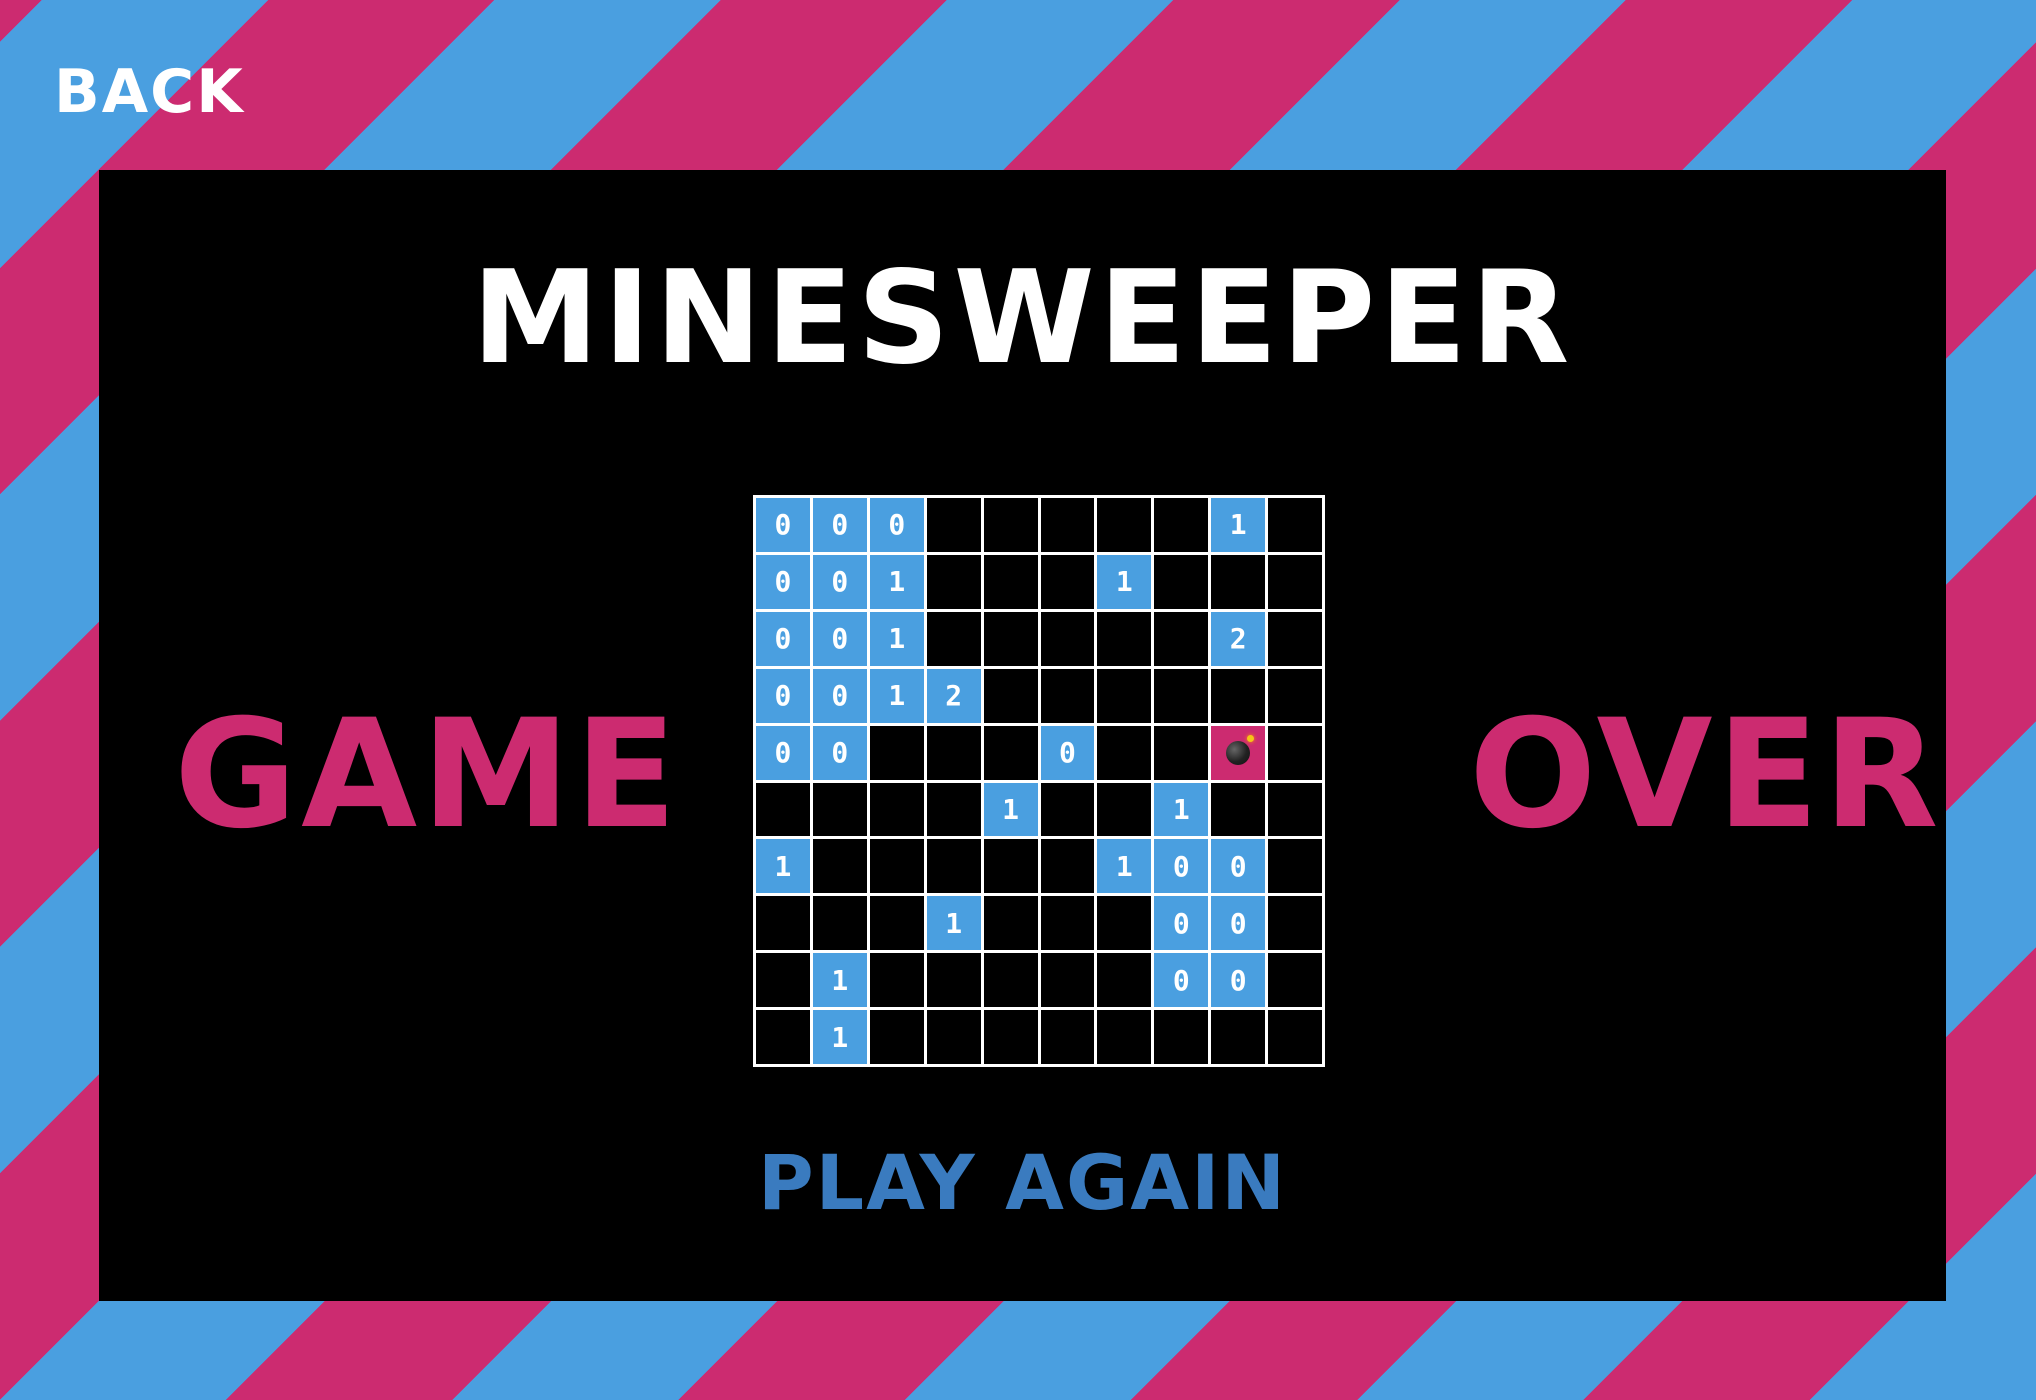  I want to click on play-again-button: PLAY AGAIN, so click(1022, 1183).